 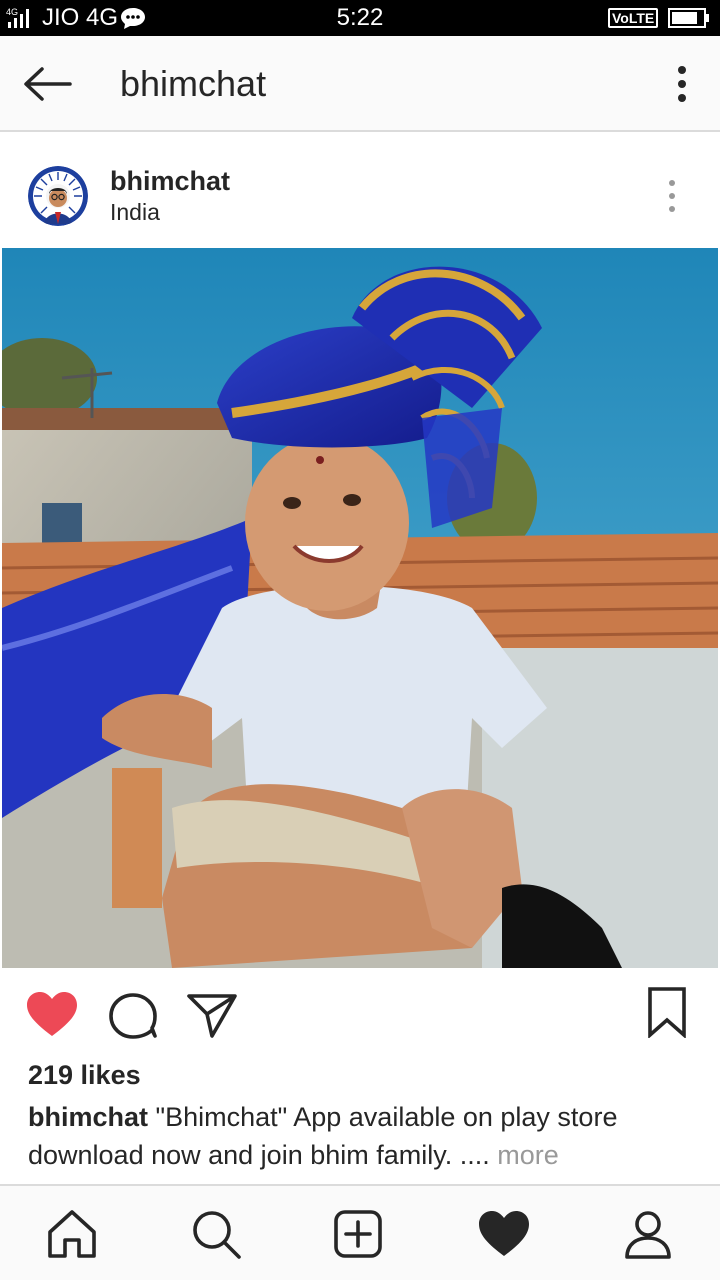 I want to click on app-header: bhimchat, so click(x=360, y=84).